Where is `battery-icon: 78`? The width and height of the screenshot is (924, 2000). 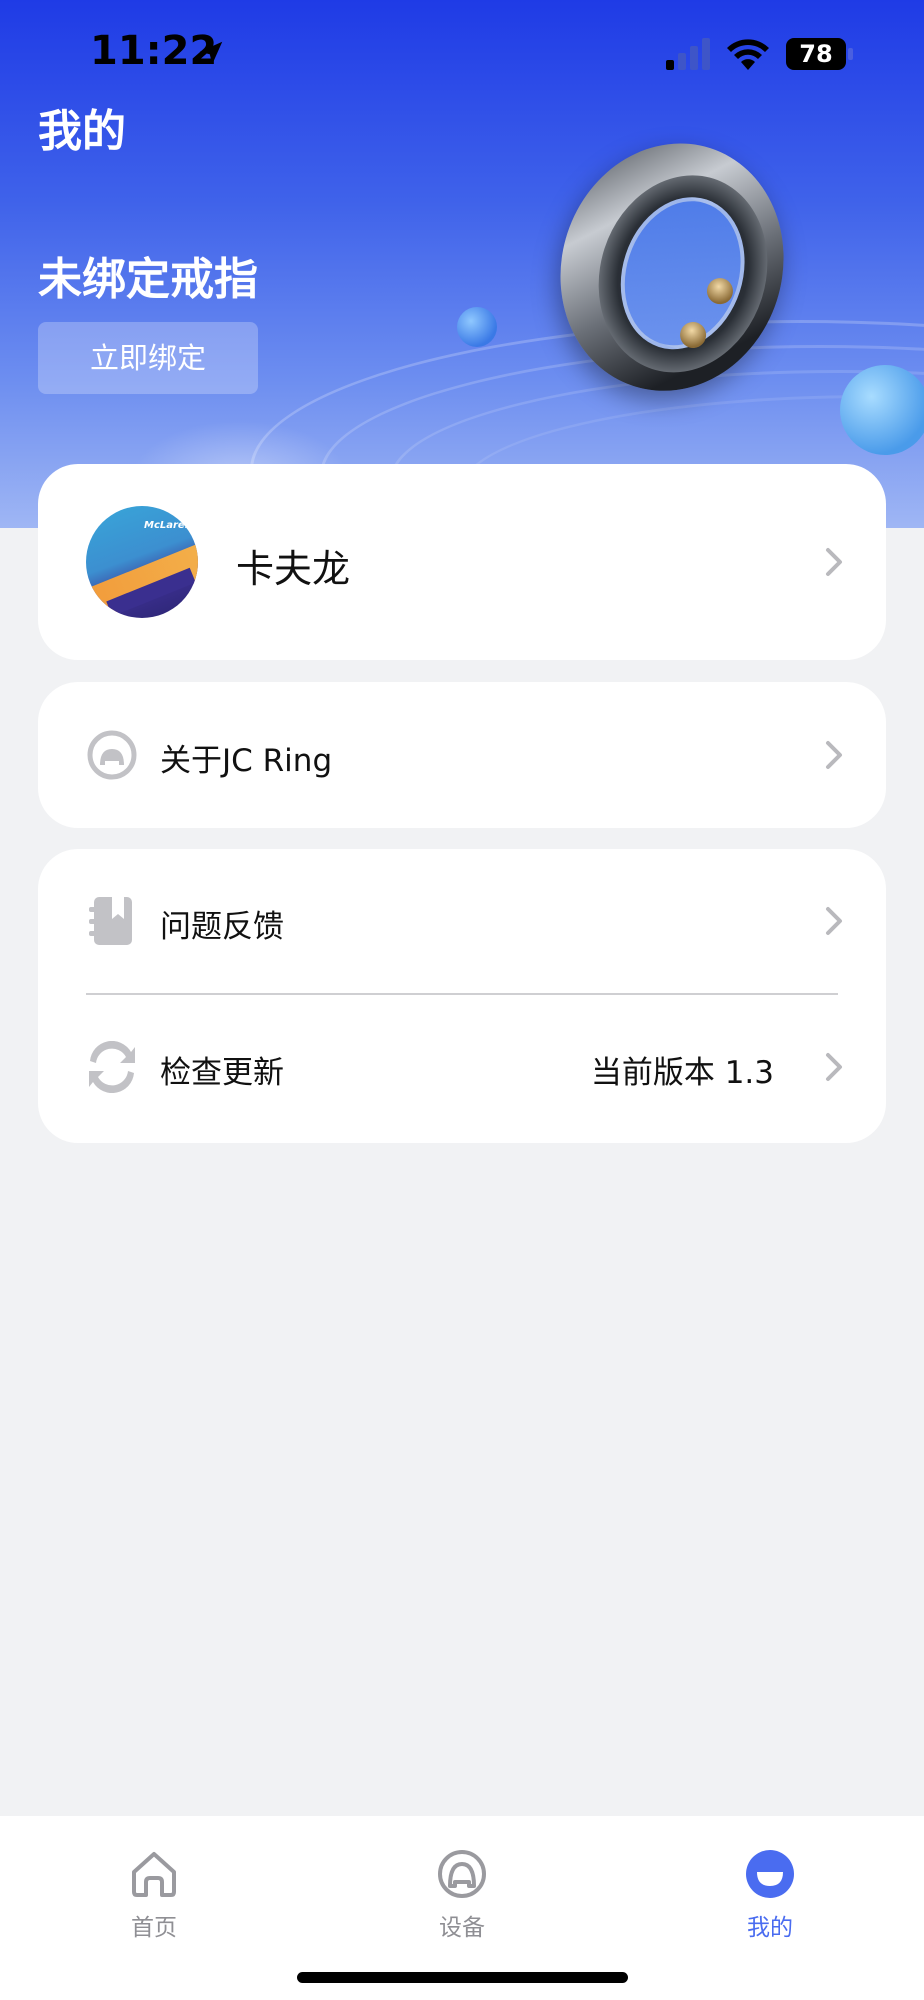
battery-icon: 78 is located at coordinates (819, 54).